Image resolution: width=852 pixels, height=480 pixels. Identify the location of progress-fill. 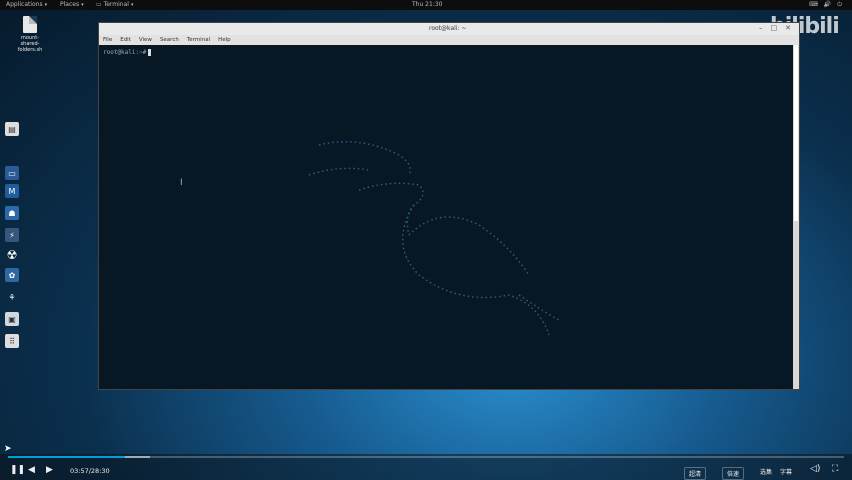
(67, 457).